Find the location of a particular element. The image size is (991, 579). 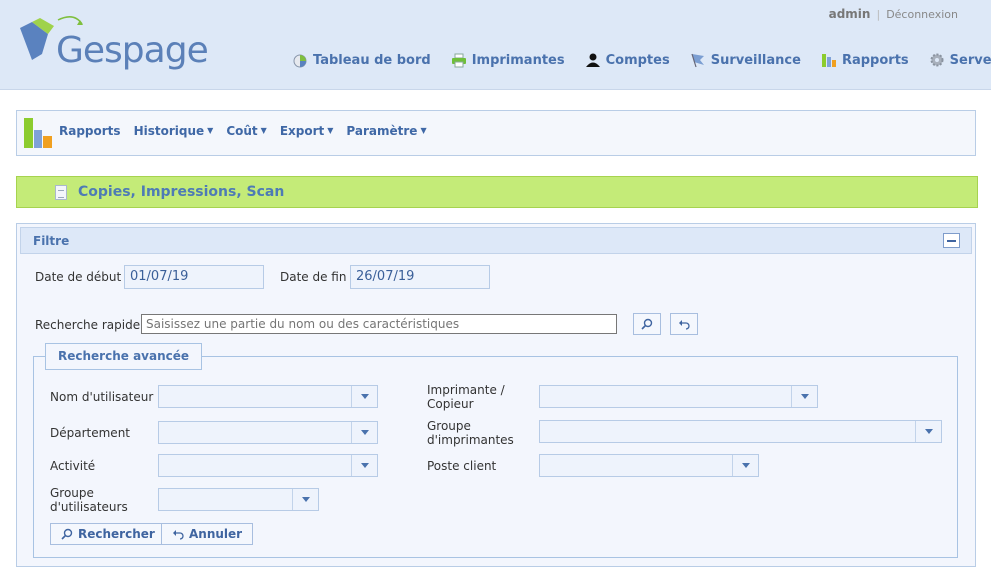

user-group-select is located at coordinates (238, 499).